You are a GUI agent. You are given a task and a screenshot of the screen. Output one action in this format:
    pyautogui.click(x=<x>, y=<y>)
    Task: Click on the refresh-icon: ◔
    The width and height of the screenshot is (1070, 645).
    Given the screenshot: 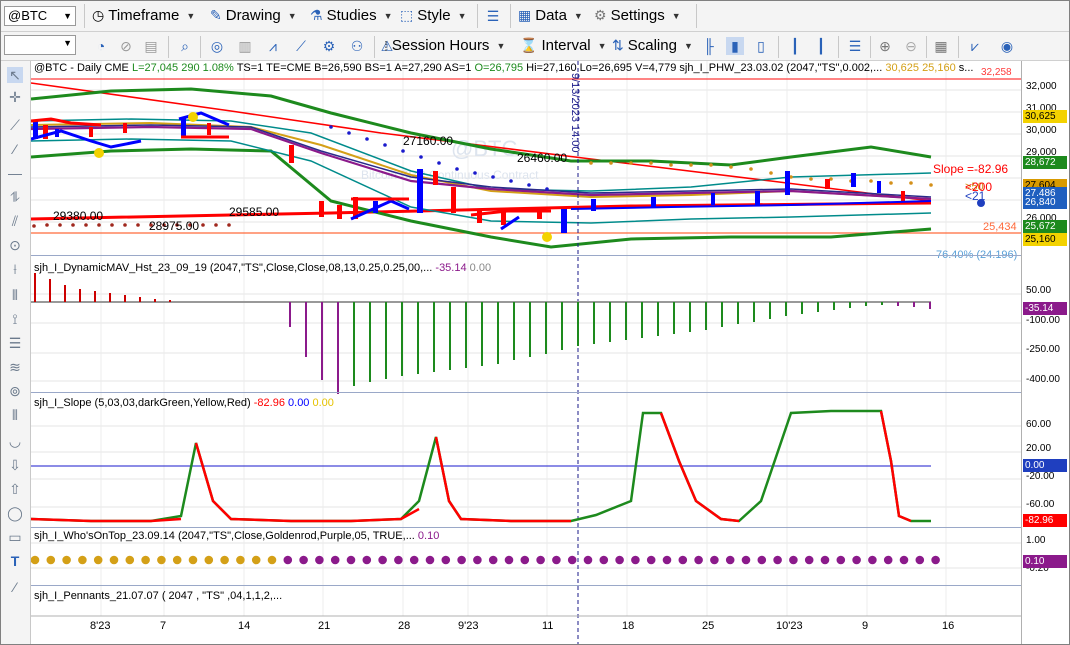 What is the action you would take?
    pyautogui.click(x=101, y=46)
    